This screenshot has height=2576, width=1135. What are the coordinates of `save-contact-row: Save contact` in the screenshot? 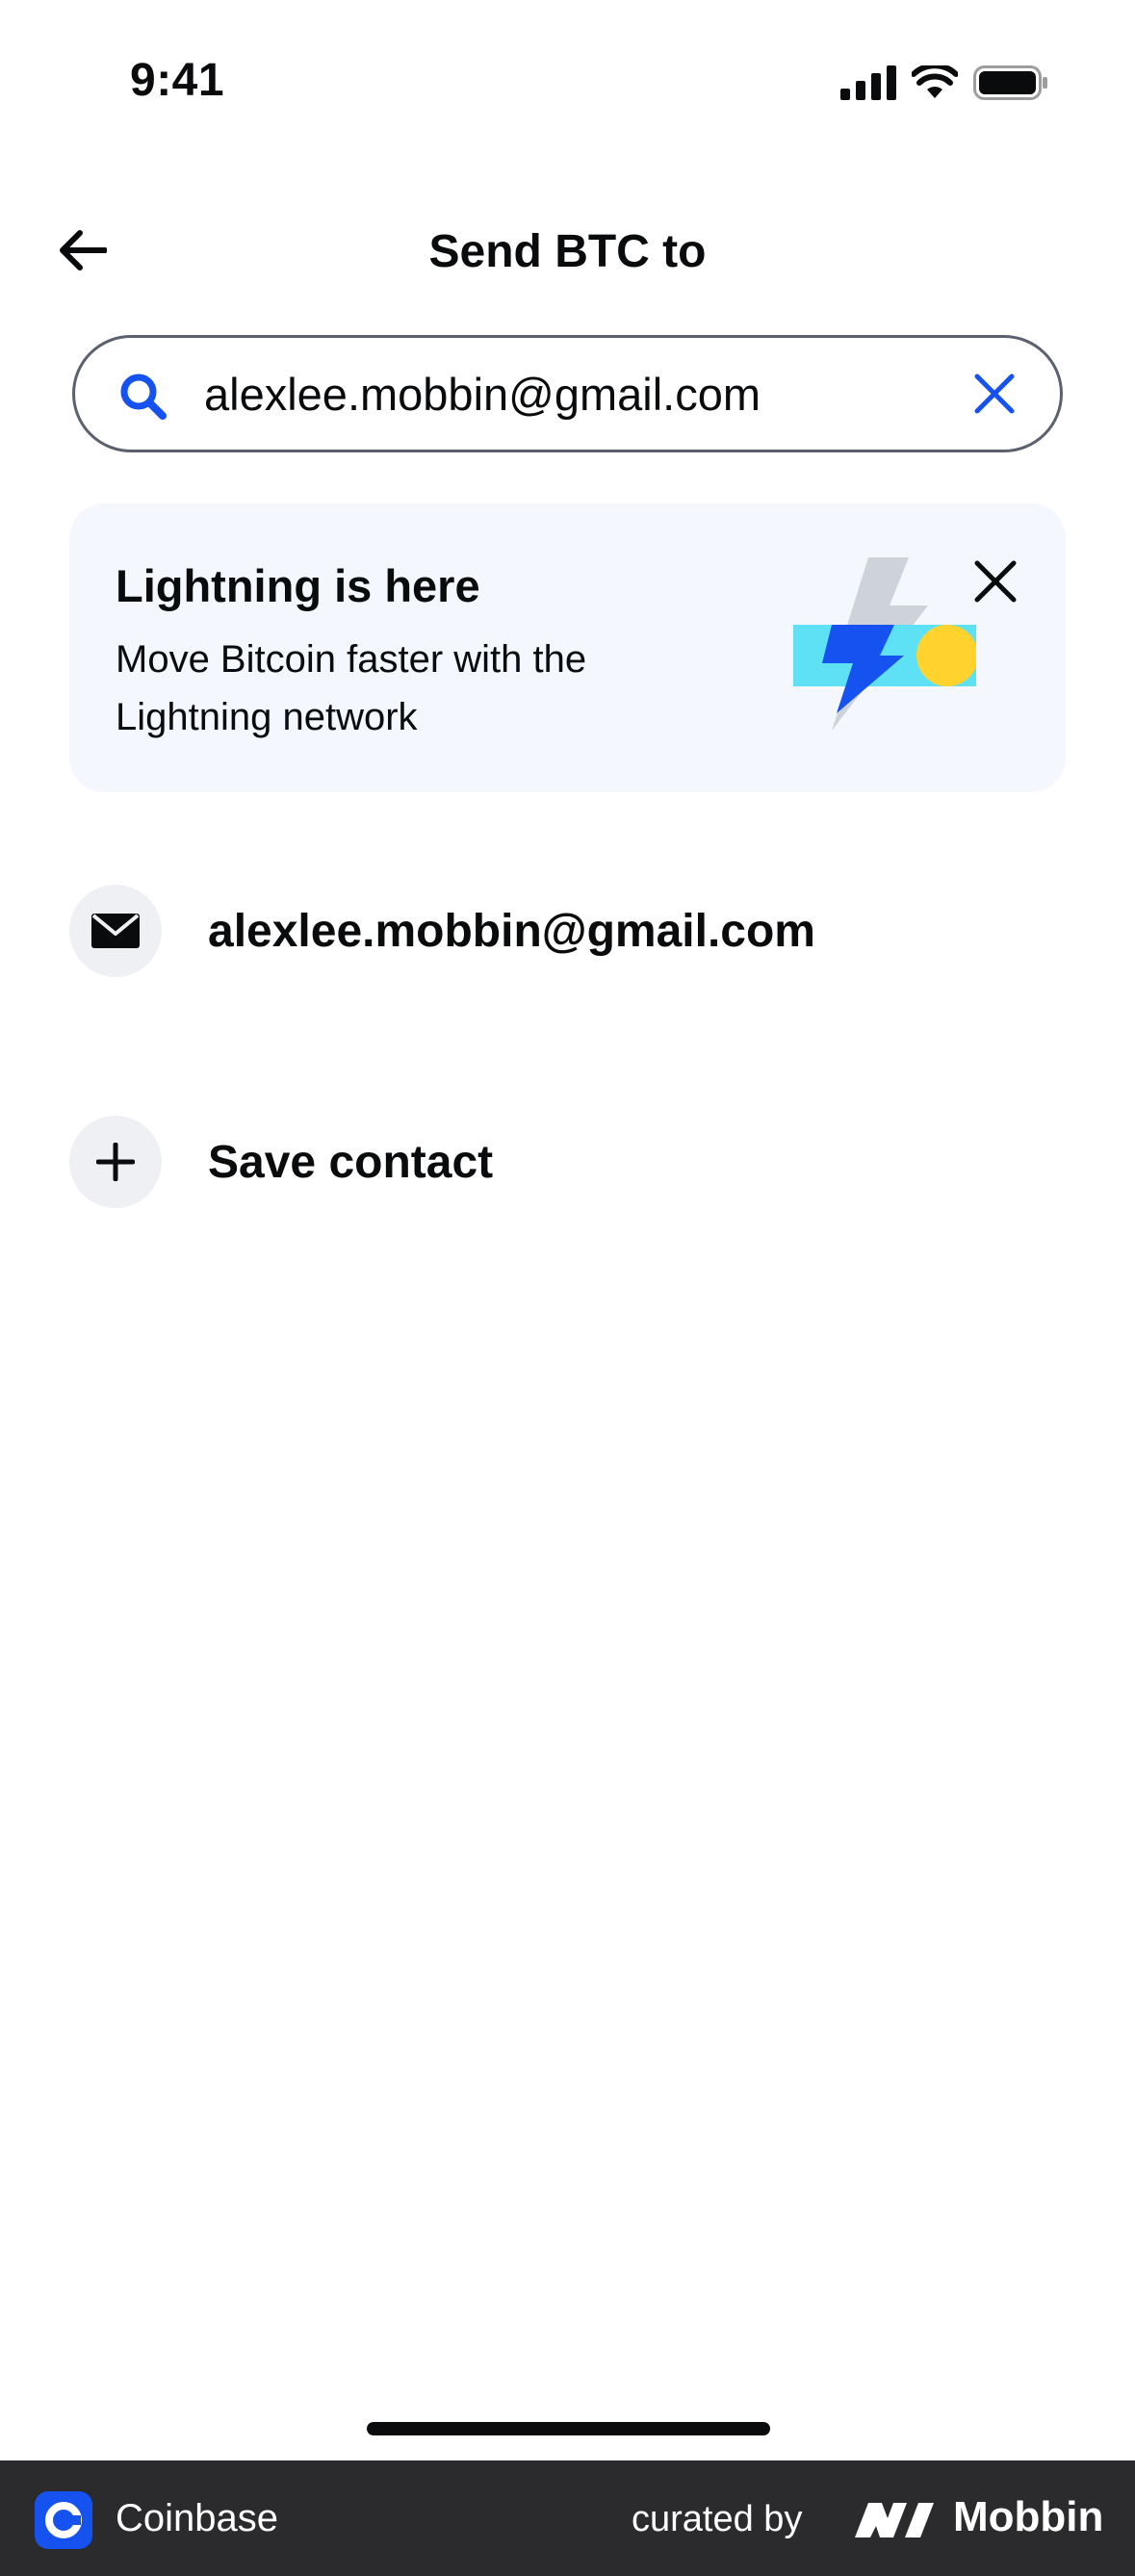 It's located at (567, 1162).